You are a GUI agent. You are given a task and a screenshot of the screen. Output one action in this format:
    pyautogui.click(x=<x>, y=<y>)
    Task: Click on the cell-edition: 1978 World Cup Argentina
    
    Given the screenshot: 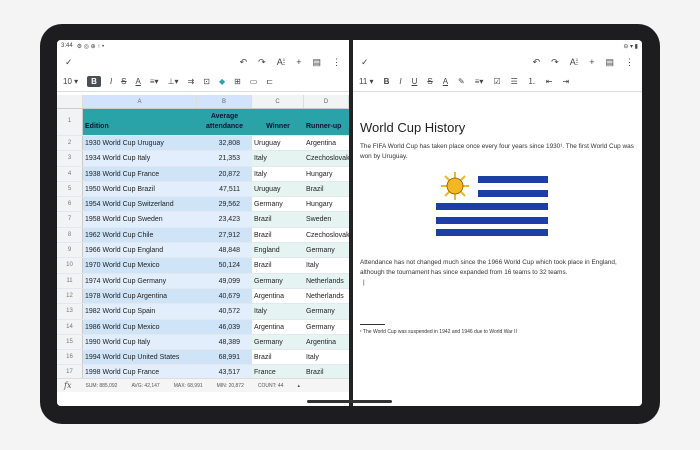 What is the action you would take?
    pyautogui.click(x=140, y=296)
    